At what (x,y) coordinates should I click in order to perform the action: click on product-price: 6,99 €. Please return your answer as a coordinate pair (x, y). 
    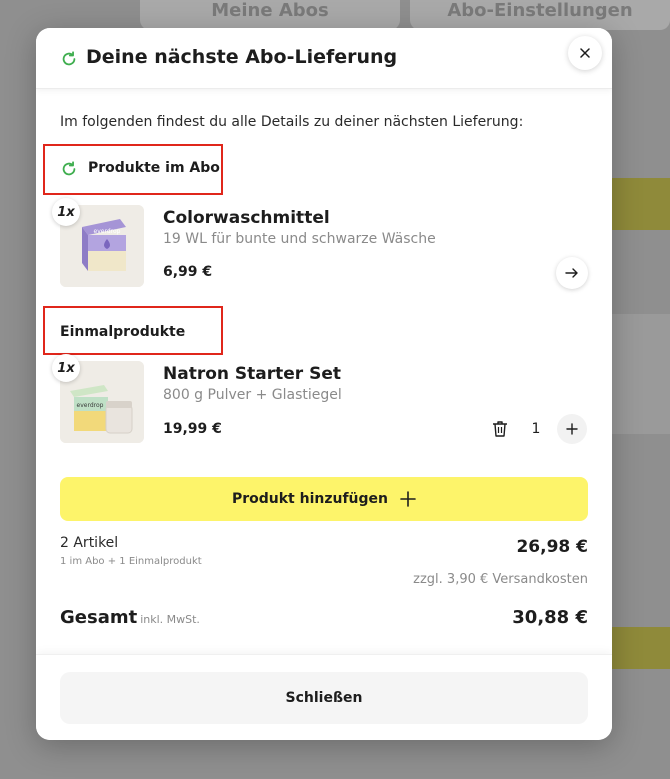
    Looking at the image, I should click on (188, 272).